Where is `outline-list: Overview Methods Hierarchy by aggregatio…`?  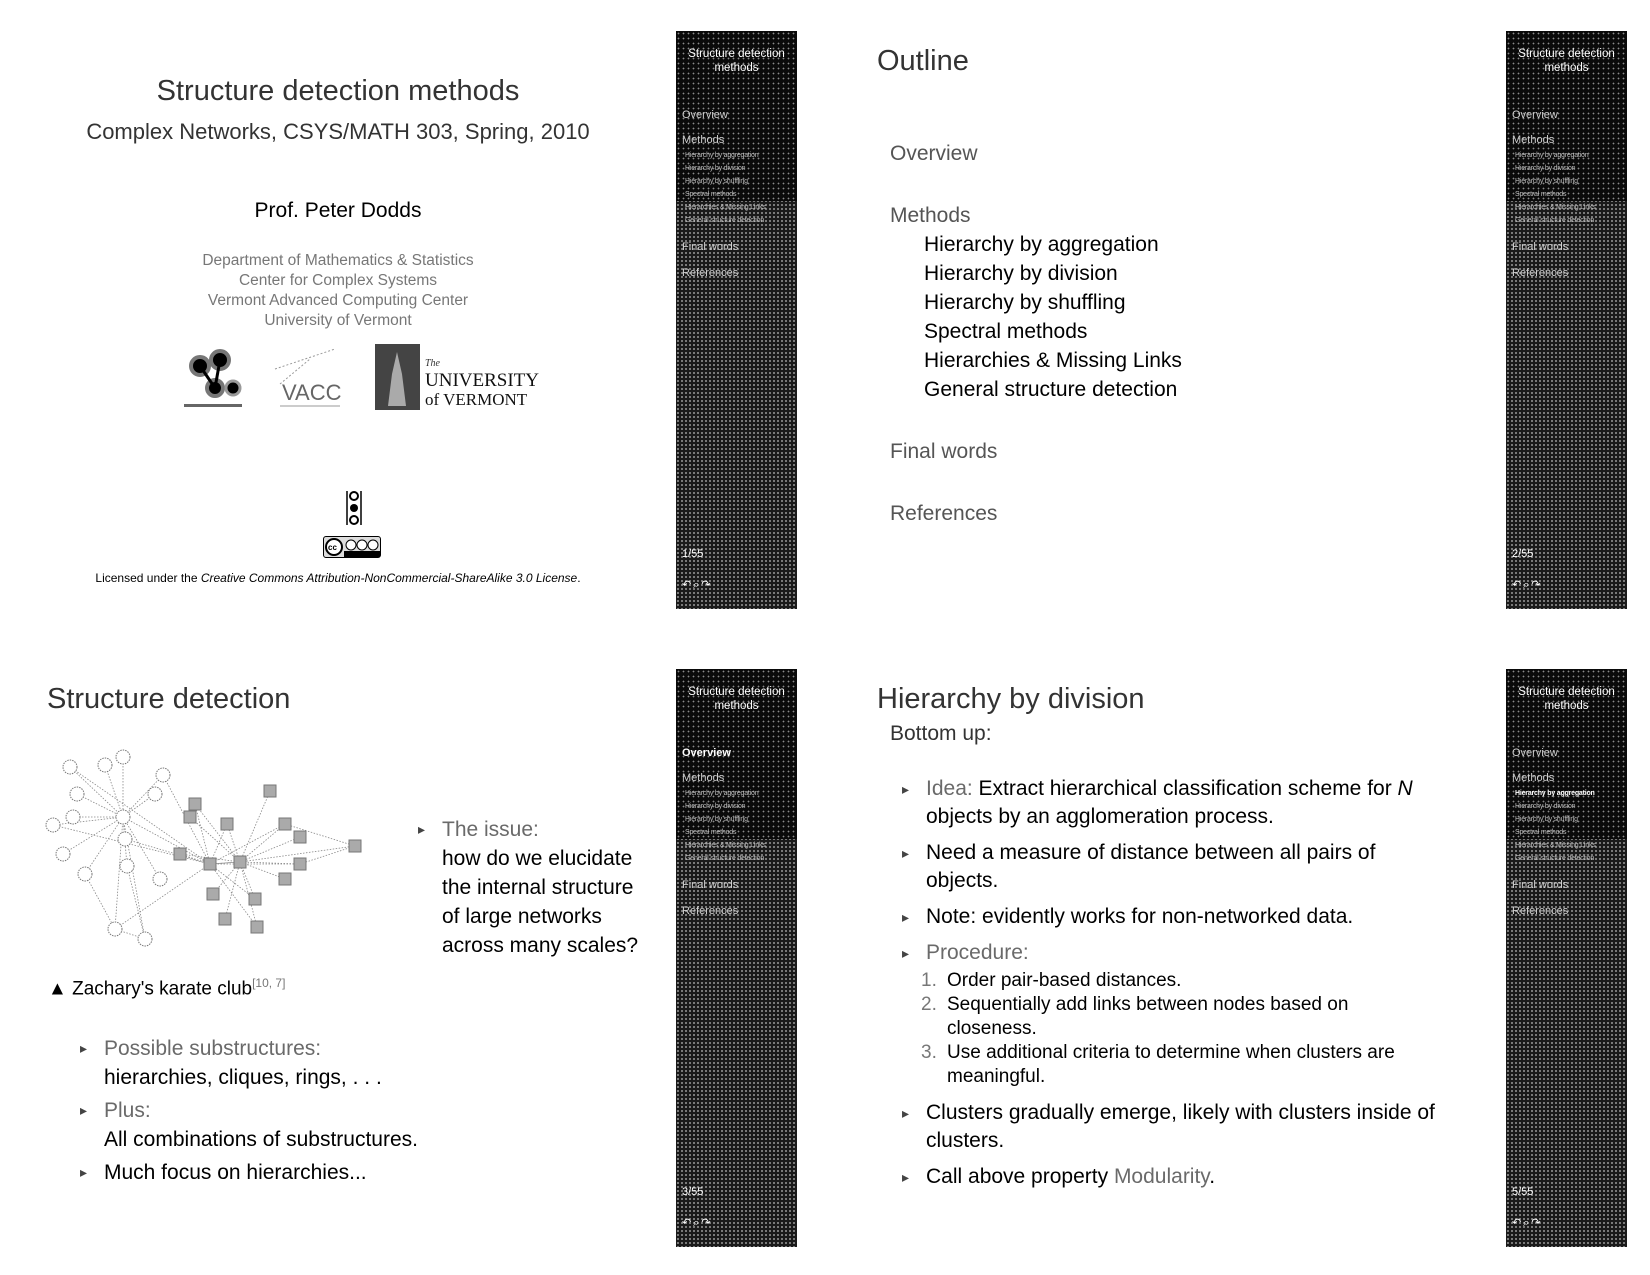 outline-list: Overview Methods Hierarchy by aggregatio… is located at coordinates (1036, 333).